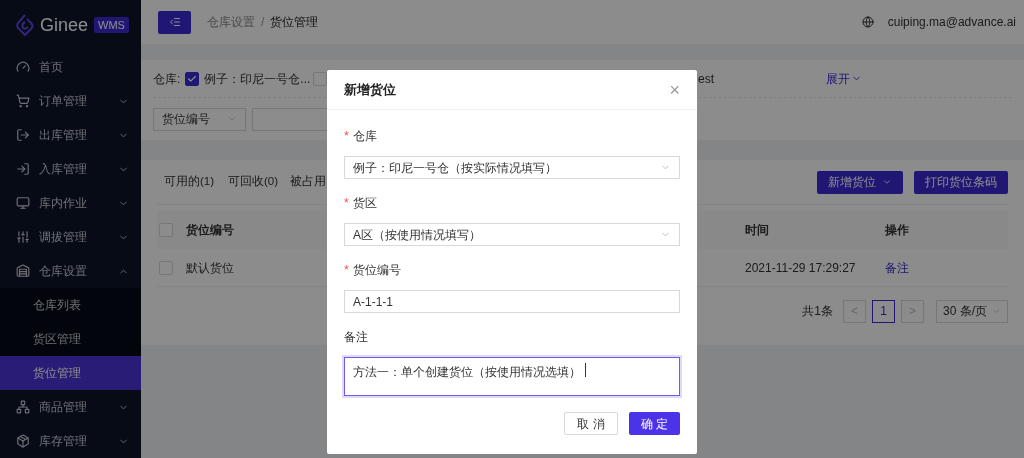  What do you see at coordinates (867, 22) in the screenshot?
I see `globe-icon` at bounding box center [867, 22].